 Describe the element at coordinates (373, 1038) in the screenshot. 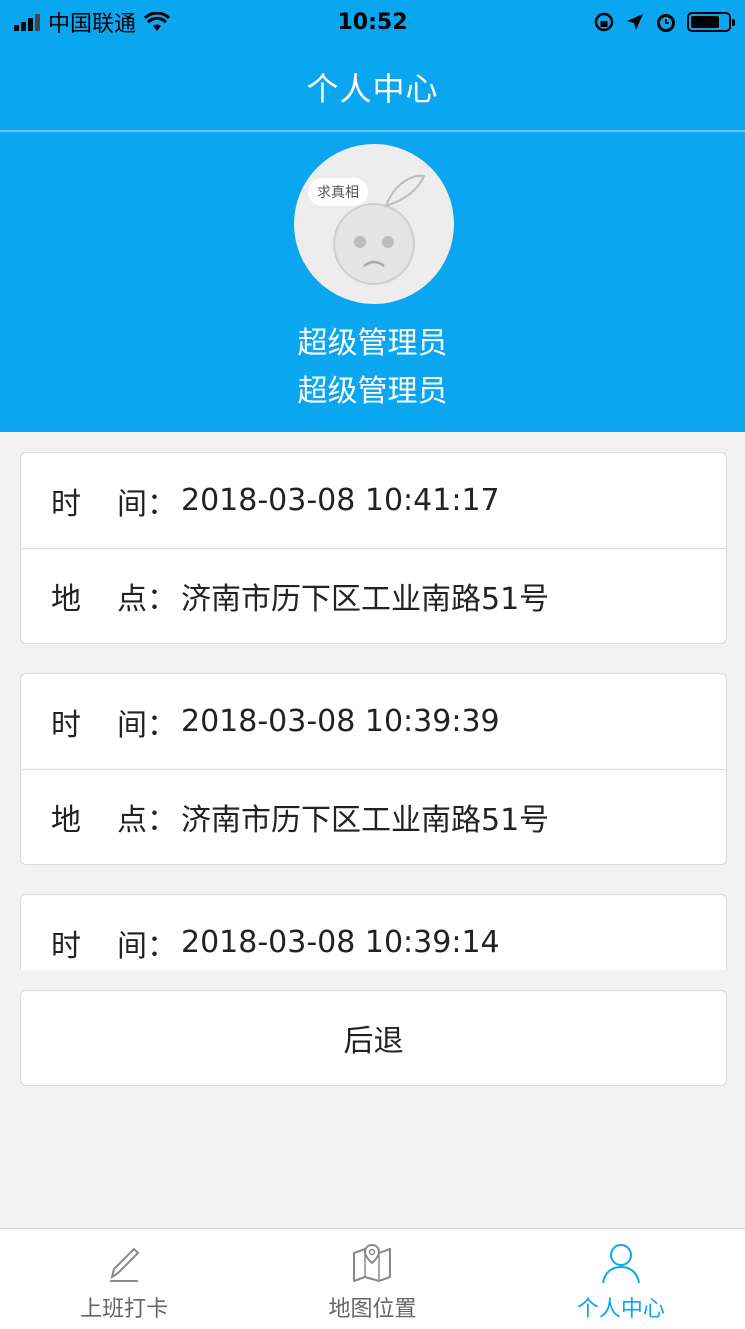

I see `back-button: 后退` at that location.